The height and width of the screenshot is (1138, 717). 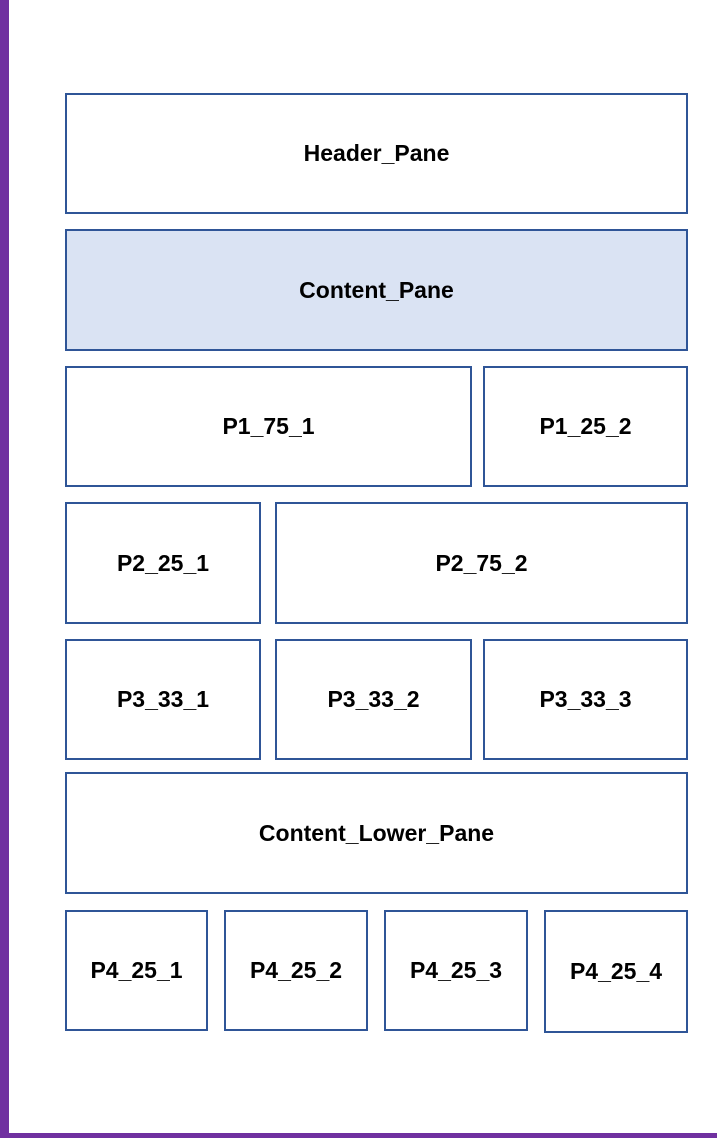 I want to click on content-lower-pane: Content_Lower_Pane, so click(x=376, y=833).